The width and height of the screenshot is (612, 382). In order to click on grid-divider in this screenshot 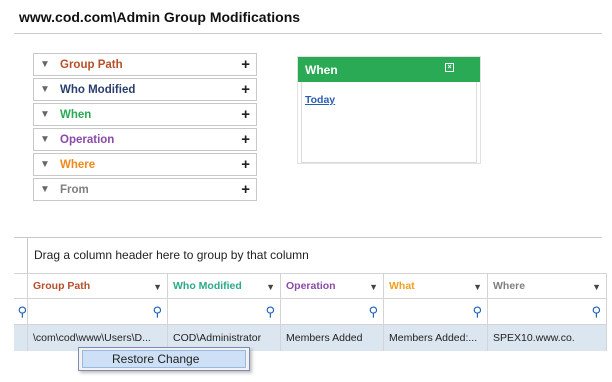, I will do `click(308, 237)`.